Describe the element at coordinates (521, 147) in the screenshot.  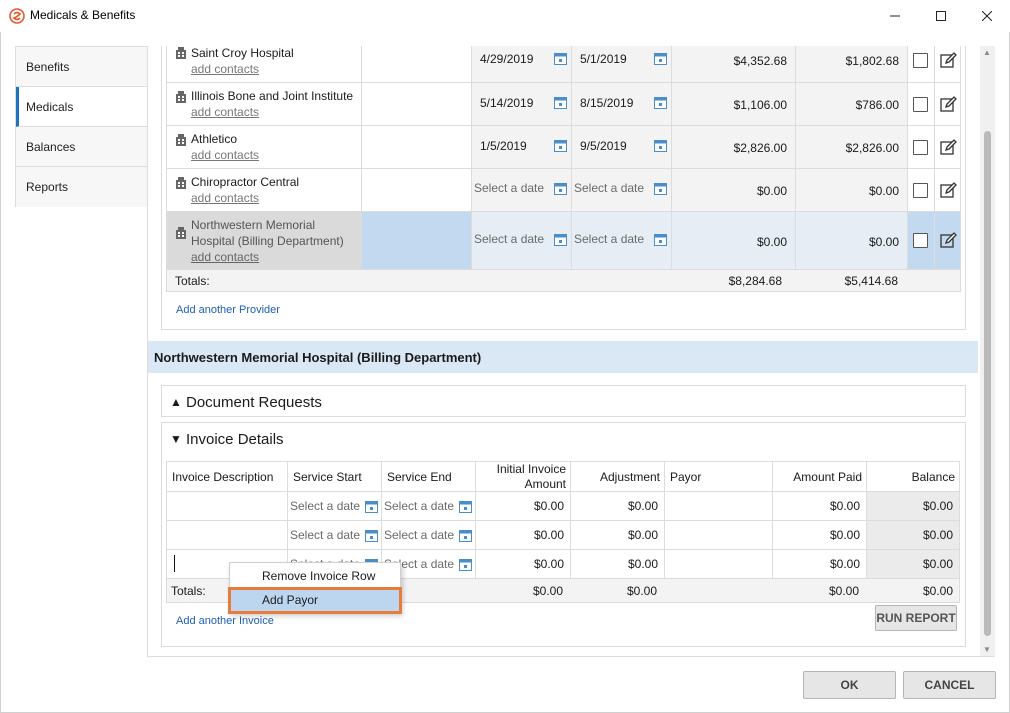
I see `provider-start-date: 1/5/2019` at that location.